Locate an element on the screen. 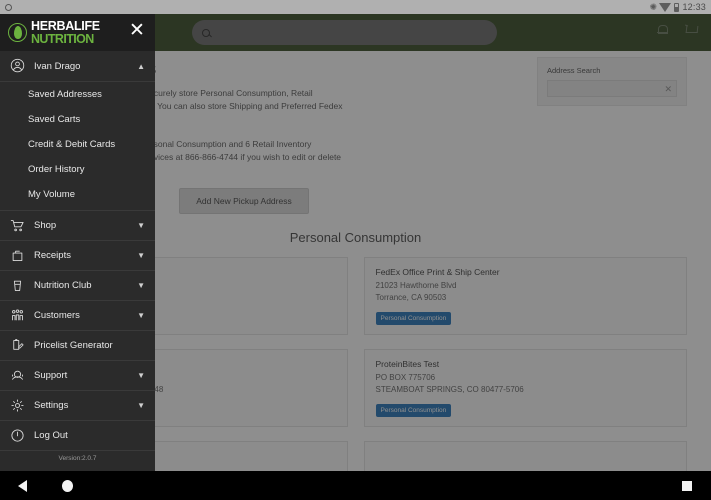  sidebar-item-order-history: Order History is located at coordinates (77, 169).